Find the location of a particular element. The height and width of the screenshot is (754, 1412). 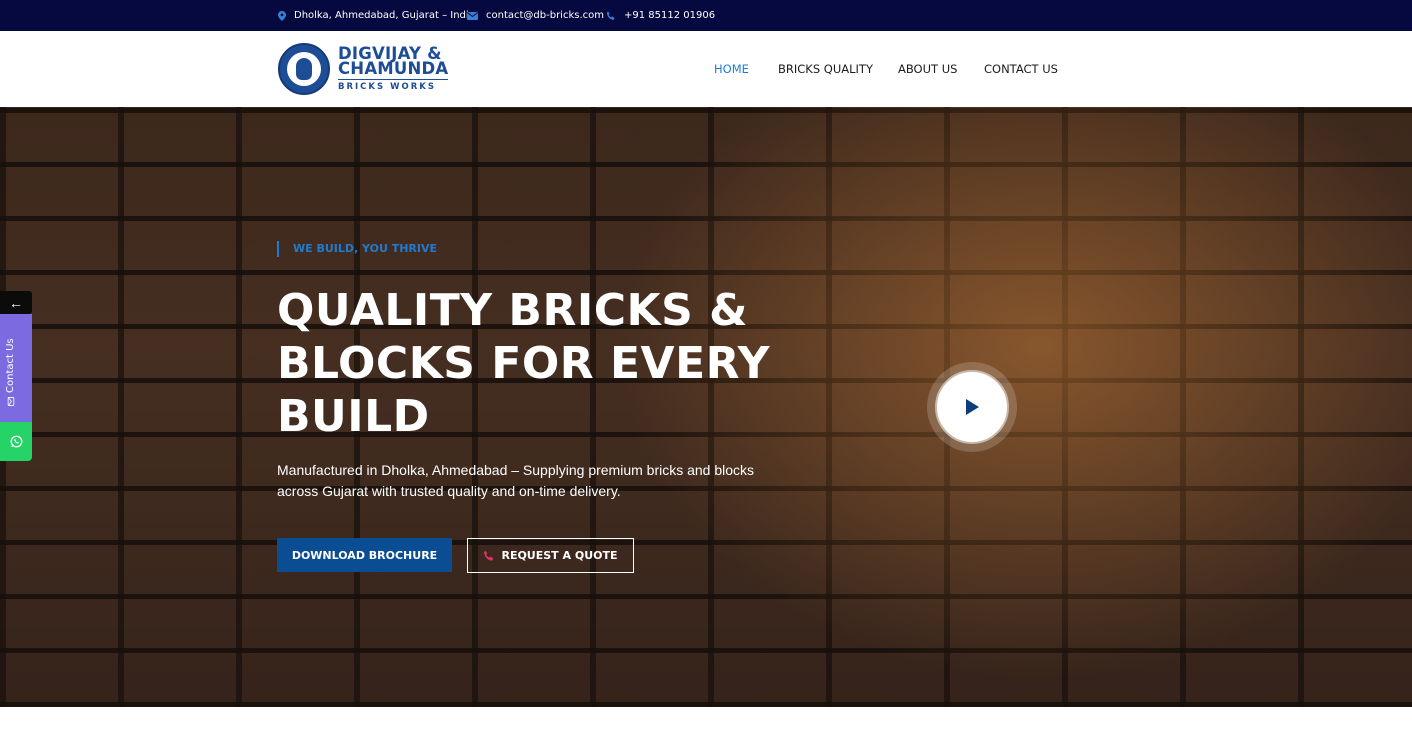

hero-tagline: WE BUILD, YOU THRIVE is located at coordinates (357, 249).